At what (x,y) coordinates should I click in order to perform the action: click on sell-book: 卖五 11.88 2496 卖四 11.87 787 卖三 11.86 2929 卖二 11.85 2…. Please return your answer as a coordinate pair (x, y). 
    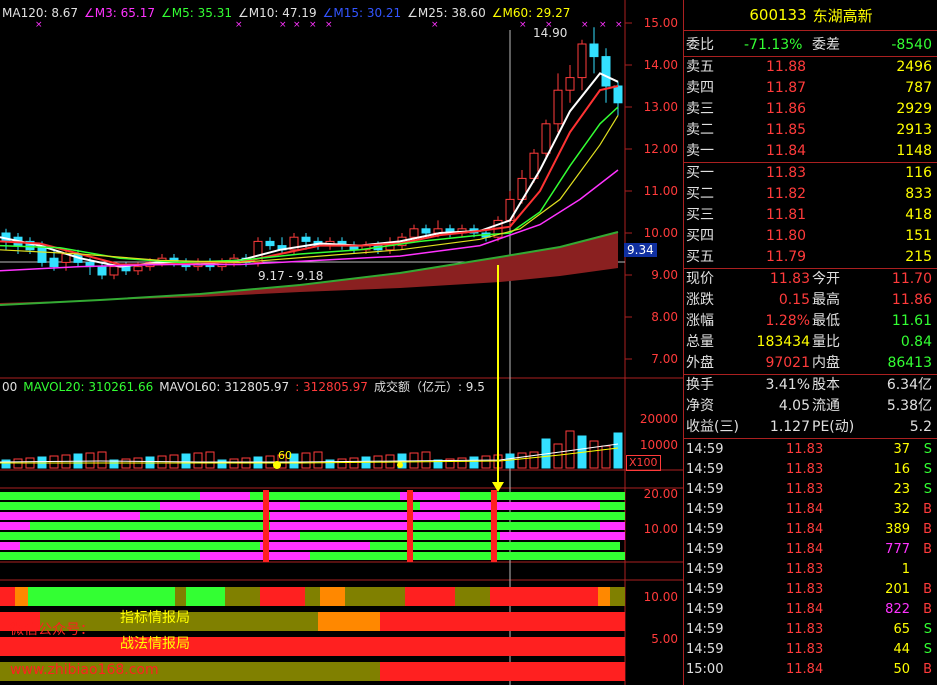
    Looking at the image, I should click on (810, 109).